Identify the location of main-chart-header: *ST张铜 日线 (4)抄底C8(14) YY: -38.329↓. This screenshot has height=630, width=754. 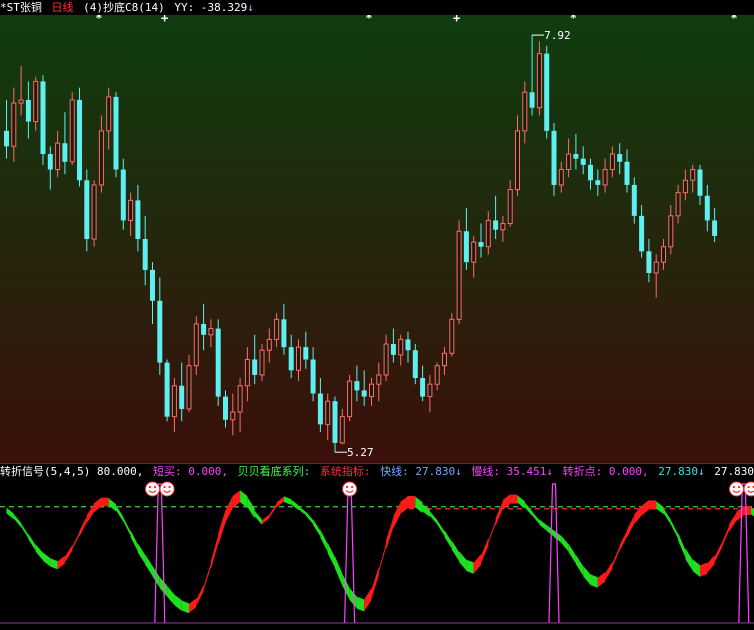
(377, 7).